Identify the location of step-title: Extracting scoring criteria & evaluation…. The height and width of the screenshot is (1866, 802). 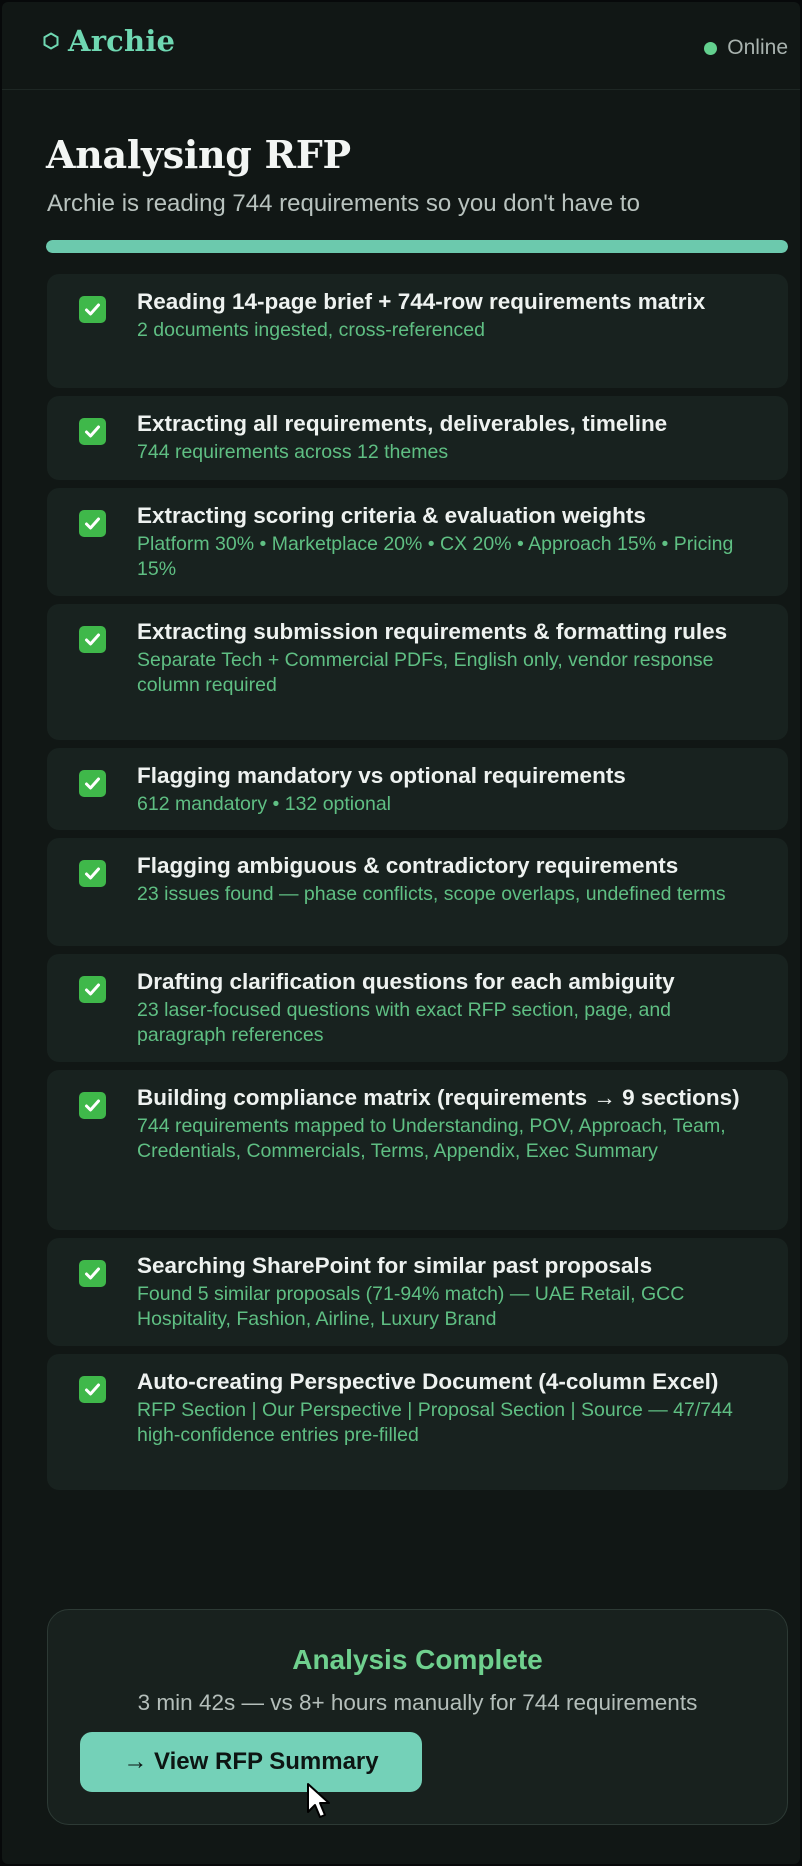
(391, 515).